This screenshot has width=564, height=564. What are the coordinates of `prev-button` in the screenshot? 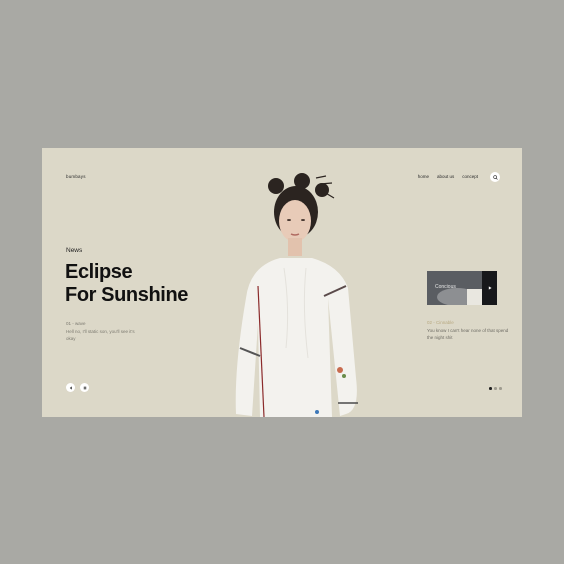 It's located at (70, 387).